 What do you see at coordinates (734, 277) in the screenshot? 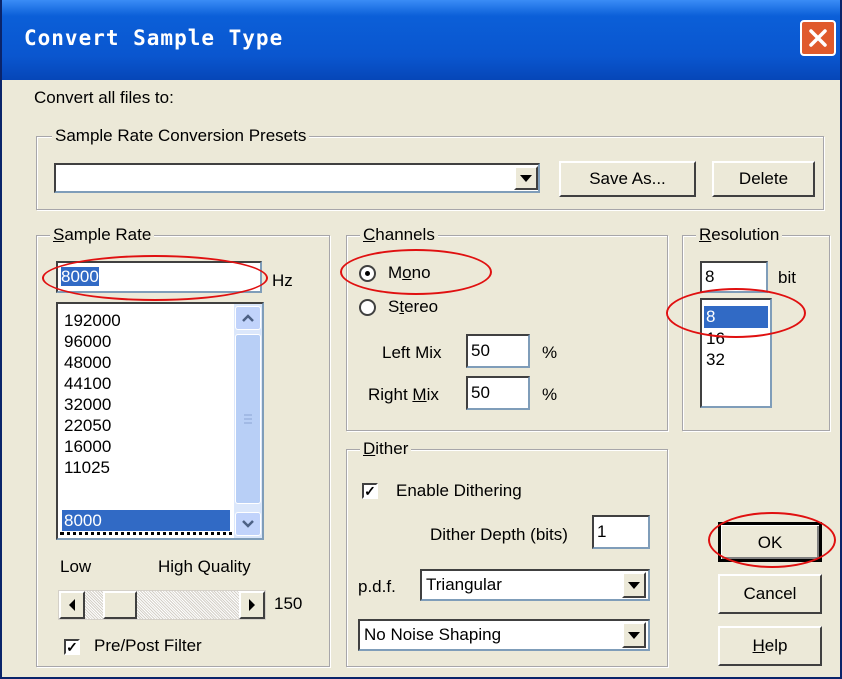
I see `resolution-input: 8` at bounding box center [734, 277].